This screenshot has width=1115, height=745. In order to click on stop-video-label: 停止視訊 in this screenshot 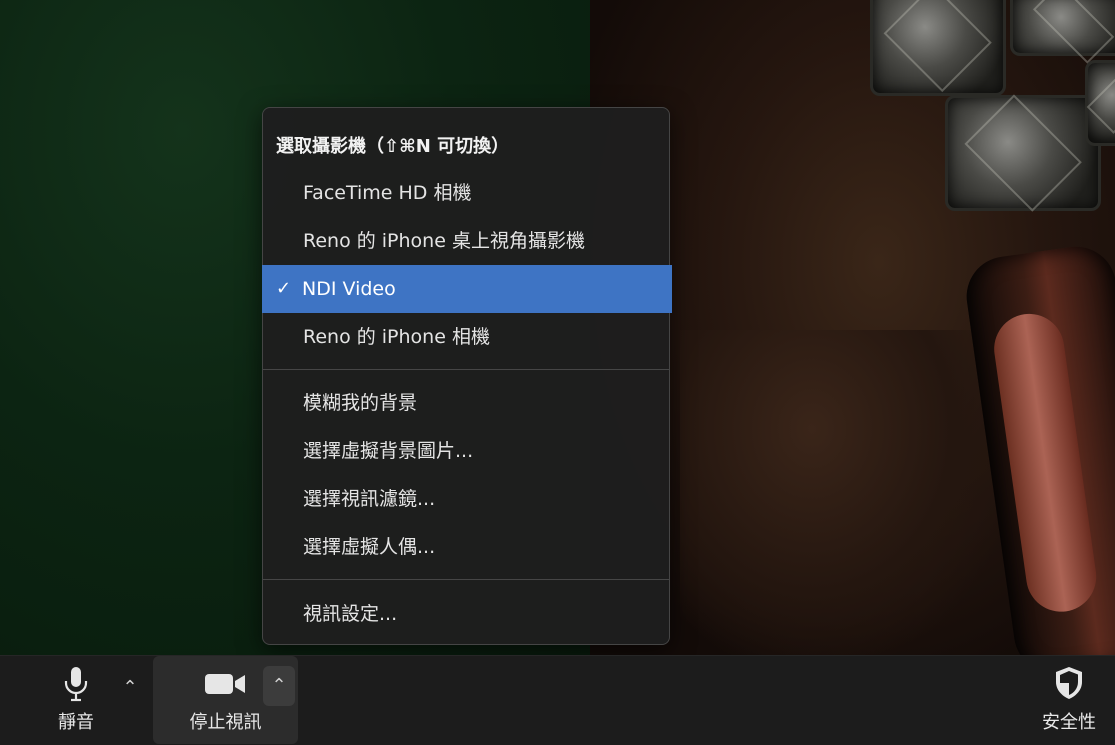, I will do `click(225, 722)`.